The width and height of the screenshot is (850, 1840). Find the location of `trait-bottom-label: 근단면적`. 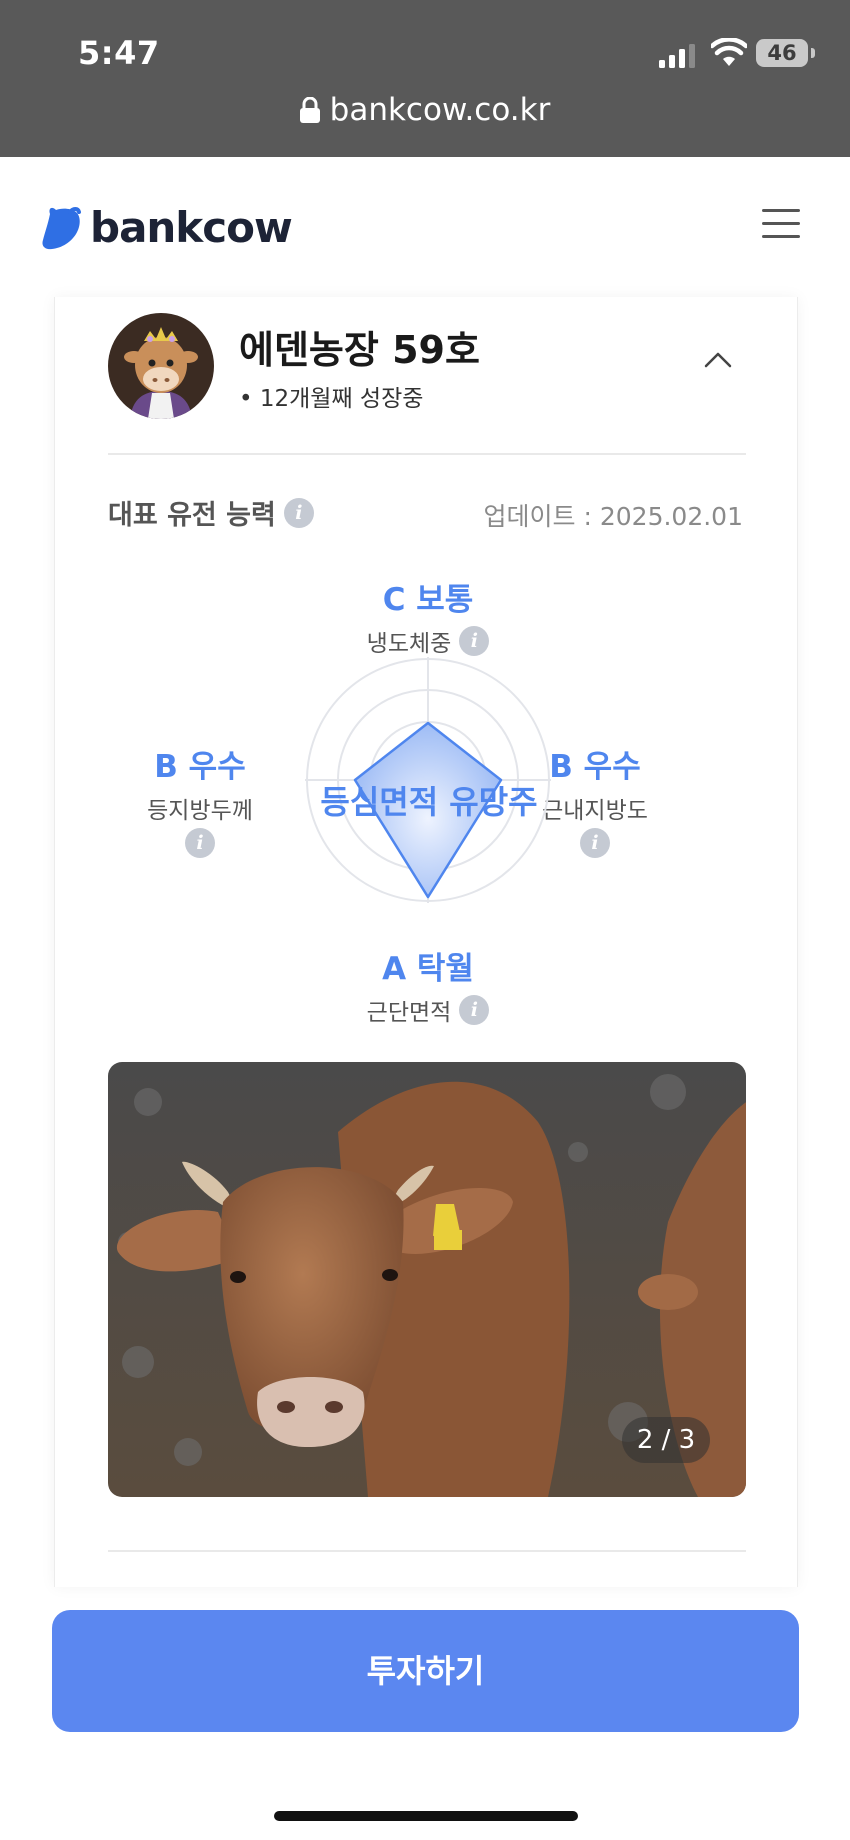

trait-bottom-label: 근단면적 is located at coordinates (409, 1013).